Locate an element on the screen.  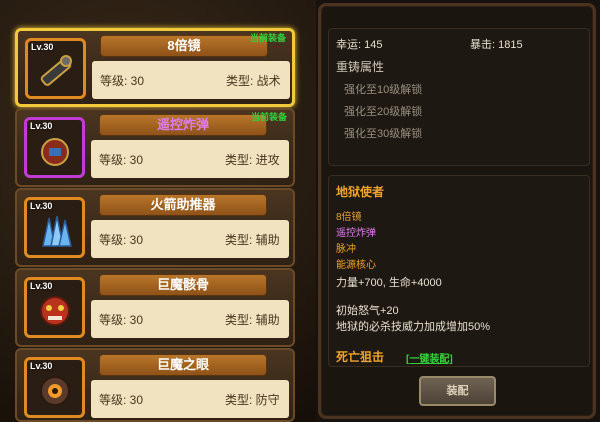
item-name: 火箭助推器 is located at coordinates (183, 204).